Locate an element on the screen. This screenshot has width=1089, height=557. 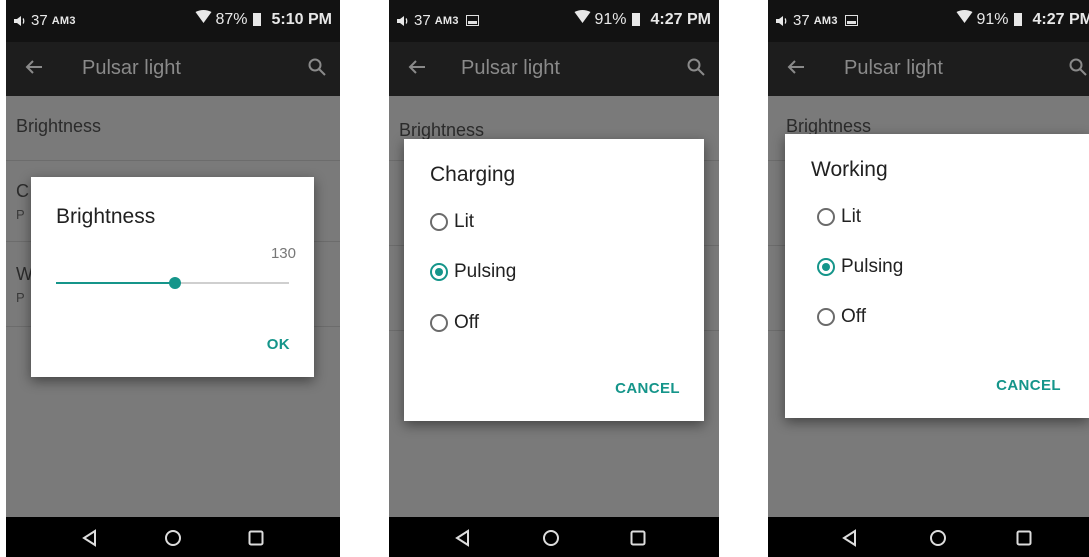
brightness-dialog: Brightness 130 OK is located at coordinates (172, 277).